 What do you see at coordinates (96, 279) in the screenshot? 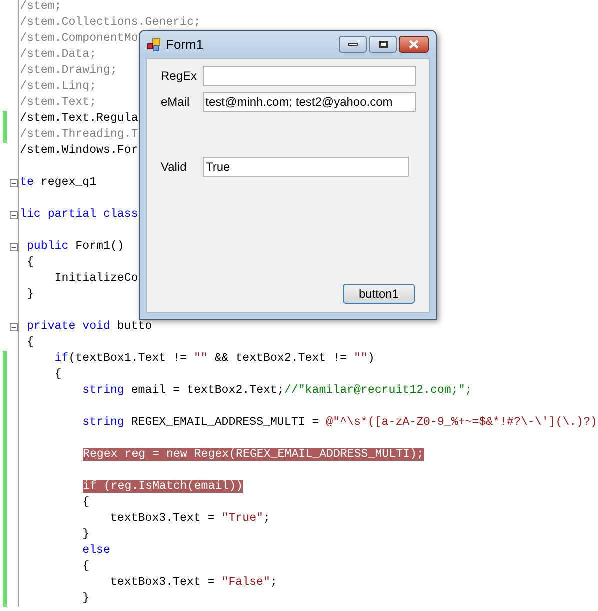
I see `code-line: InitializeCo` at bounding box center [96, 279].